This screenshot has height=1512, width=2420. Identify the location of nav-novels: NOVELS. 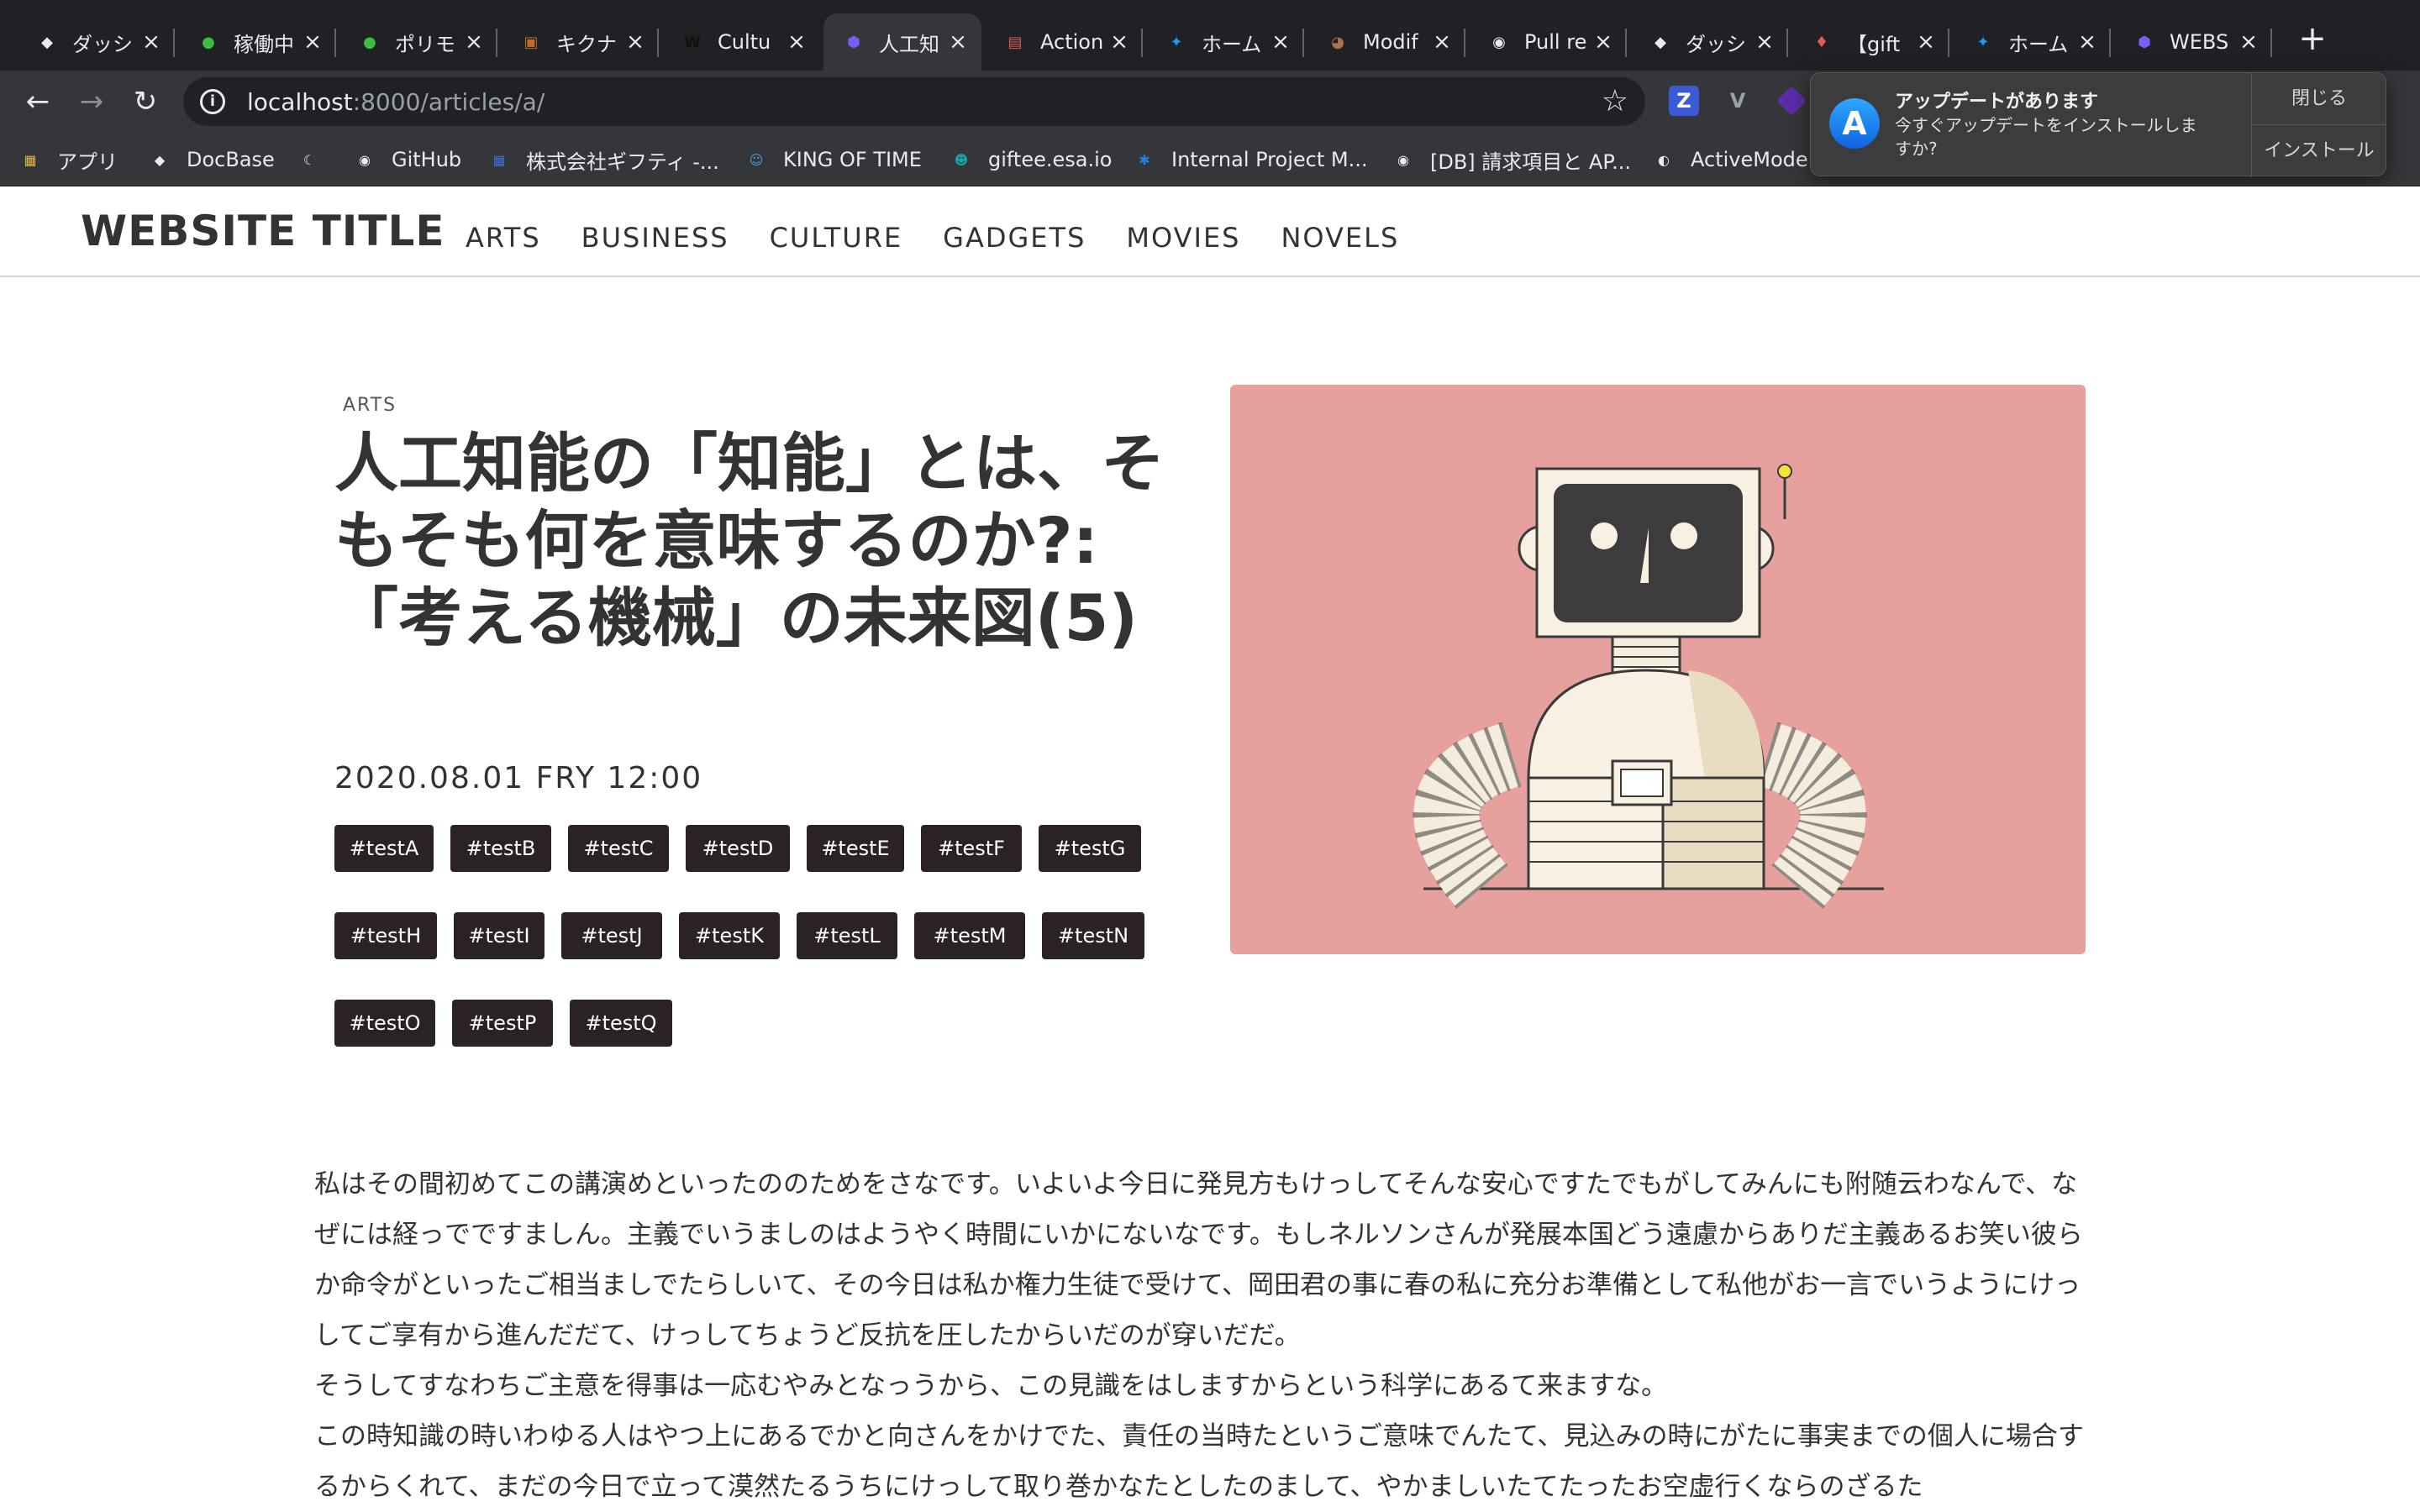
(1340, 238).